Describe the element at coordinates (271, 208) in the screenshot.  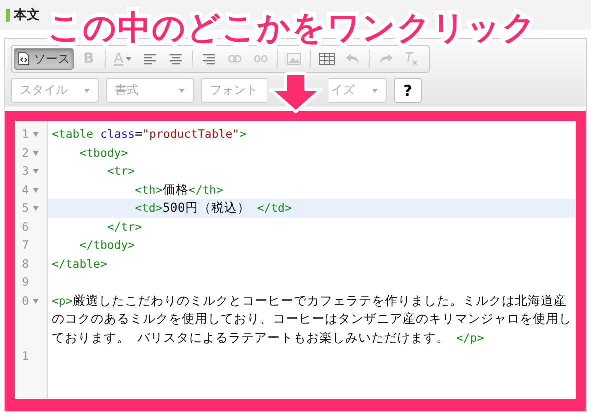
I see `code-tag: </td>` at that location.